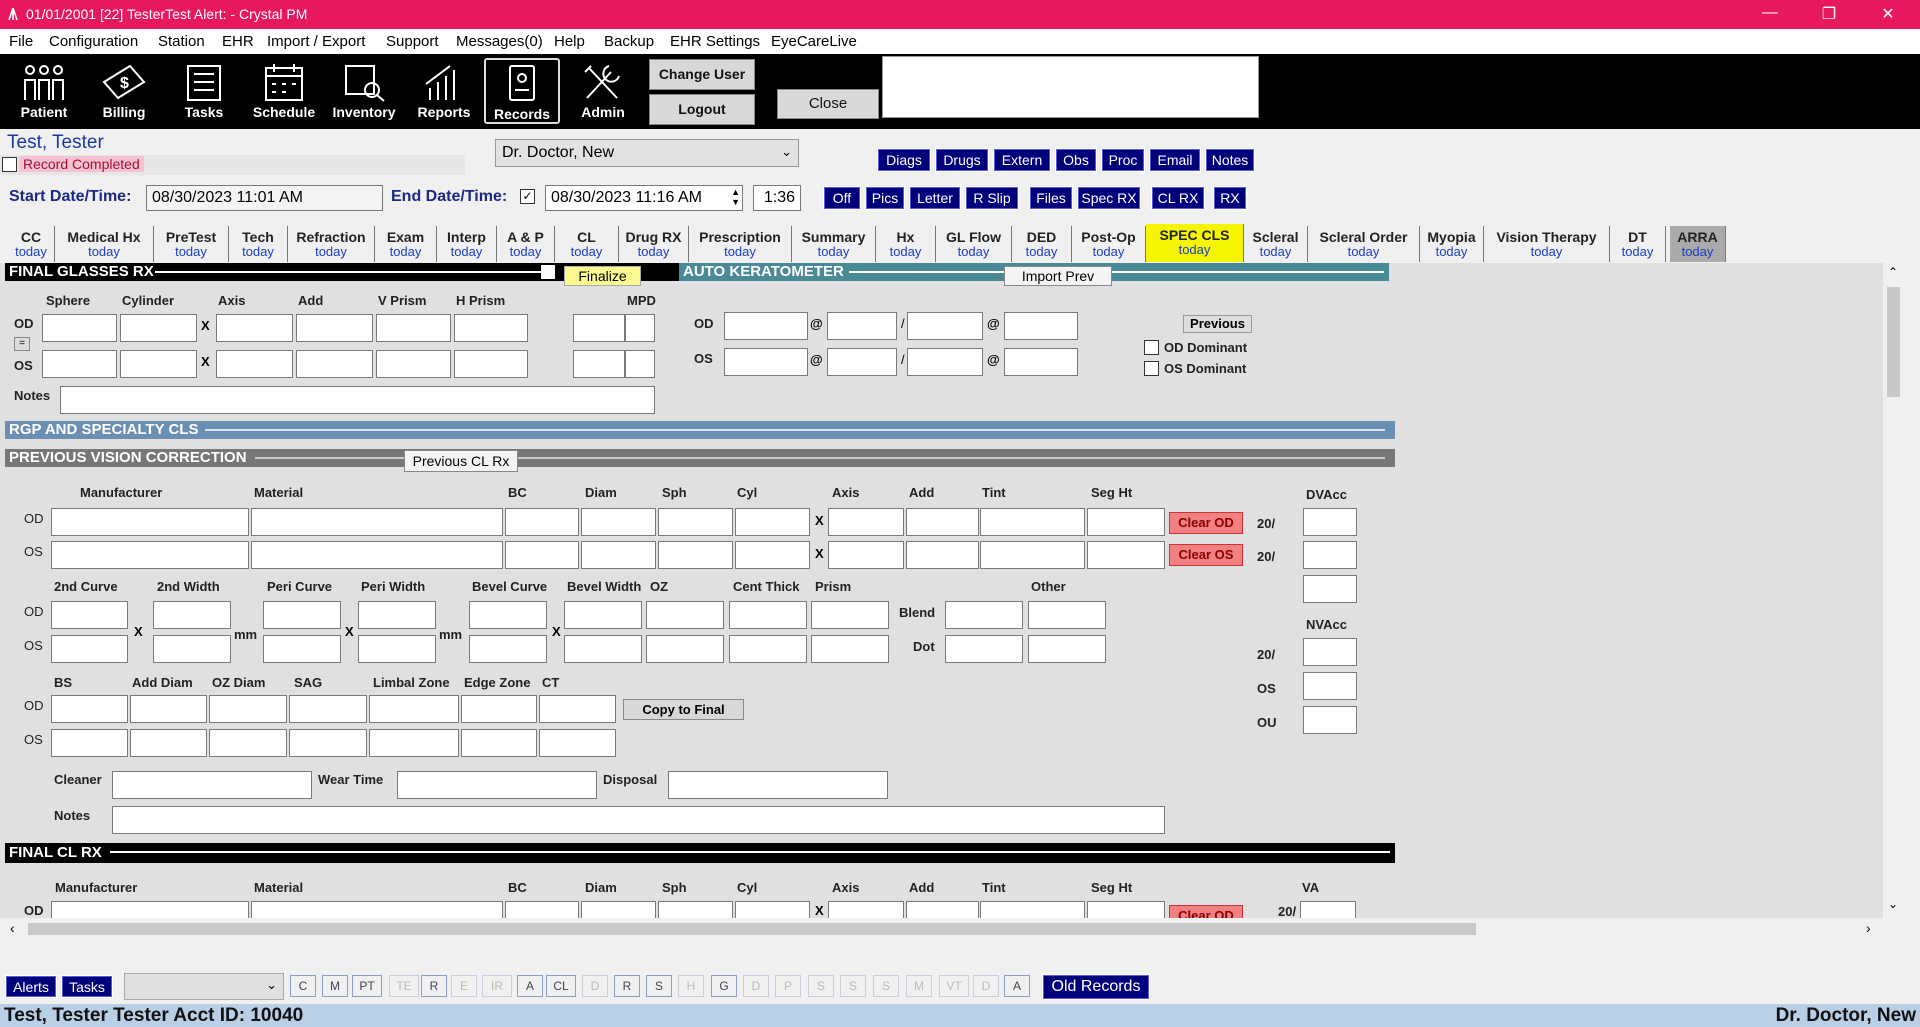  What do you see at coordinates (406, 244) in the screenshot?
I see `tab-exam: Exam today` at bounding box center [406, 244].